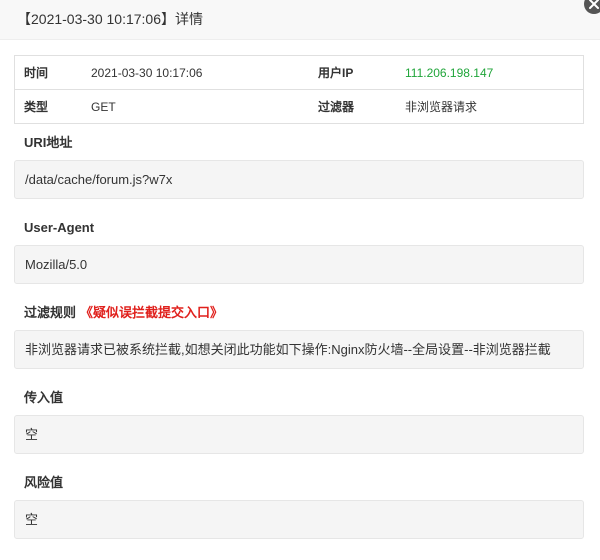 This screenshot has width=600, height=560. I want to click on input-value-box: 空, so click(299, 434).